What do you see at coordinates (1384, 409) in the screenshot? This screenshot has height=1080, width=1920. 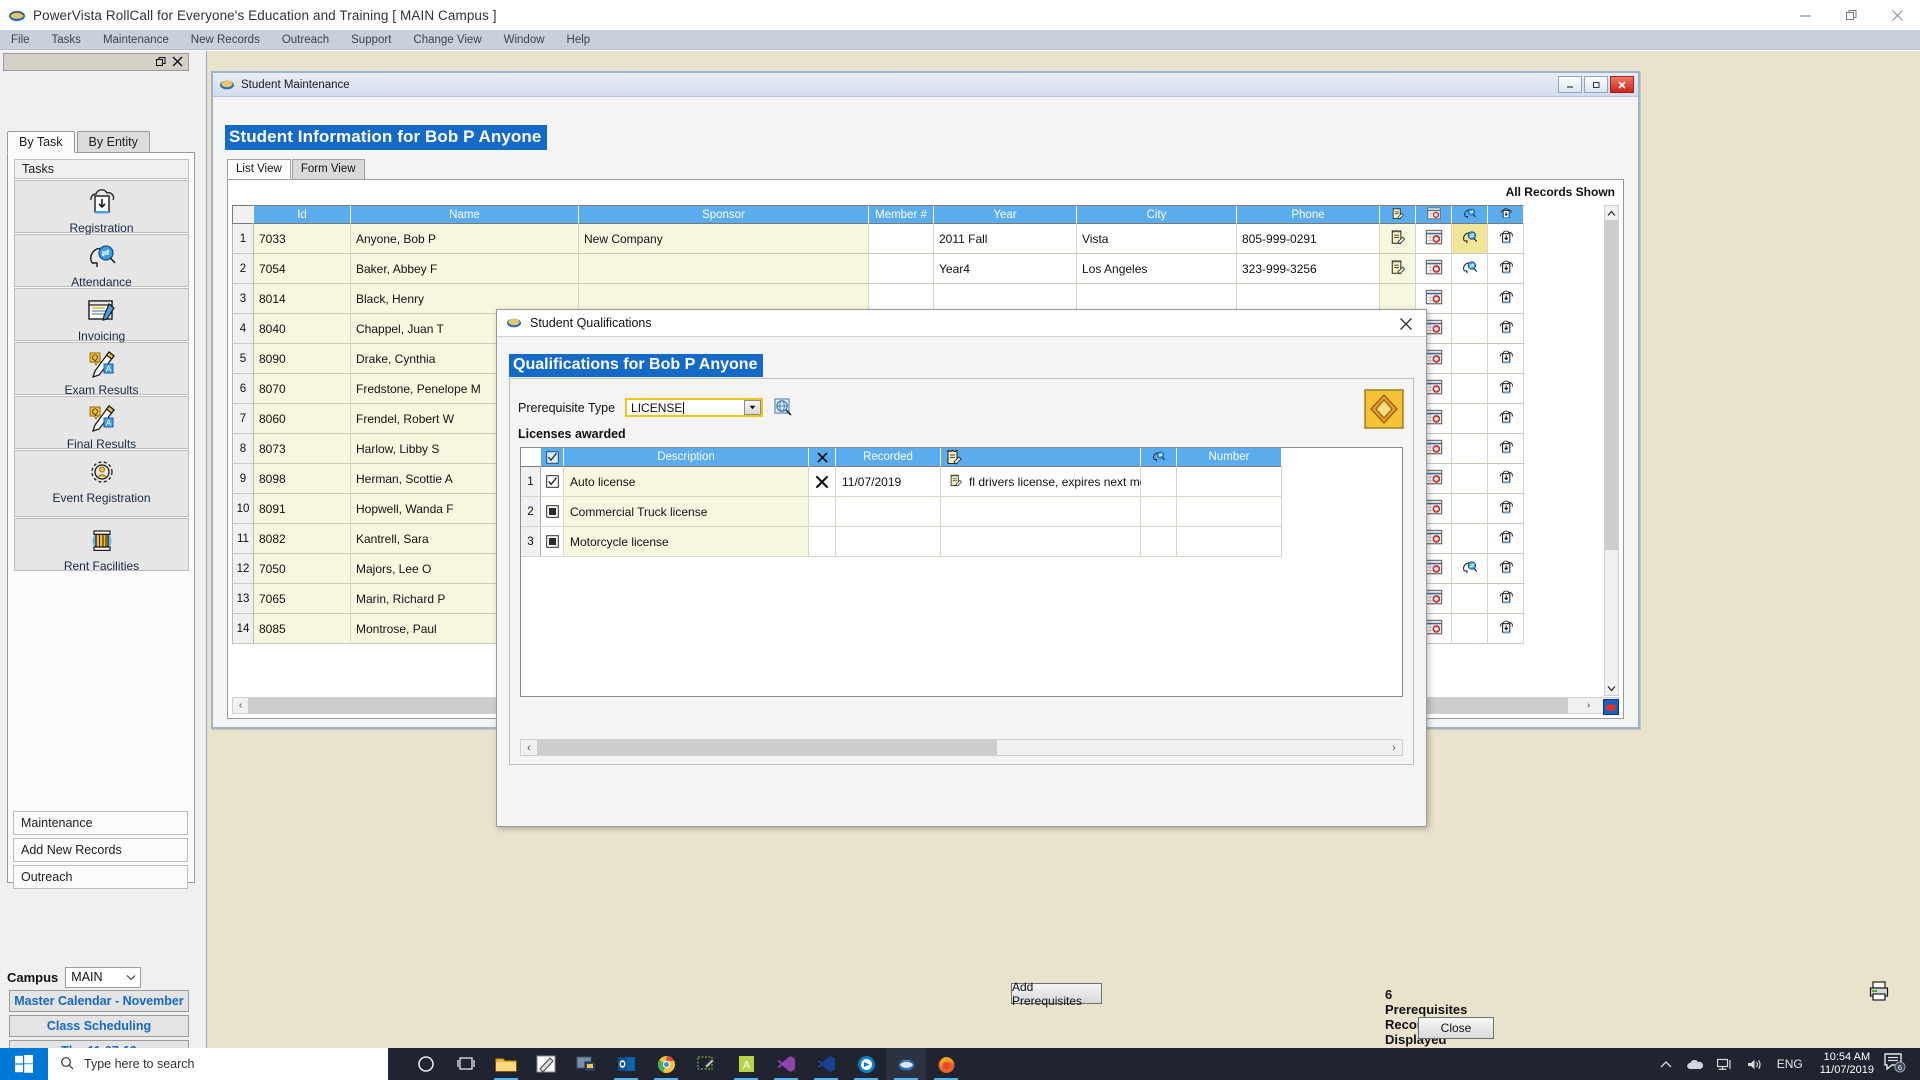 I see `qualification-diamond-icon` at bounding box center [1384, 409].